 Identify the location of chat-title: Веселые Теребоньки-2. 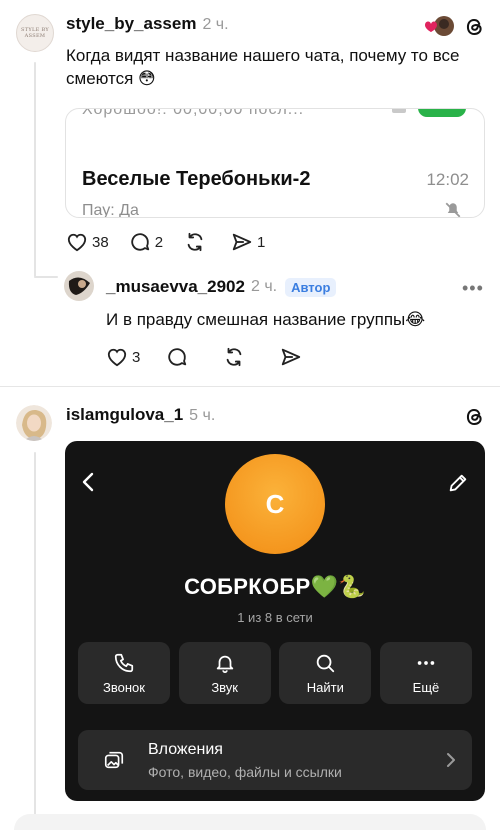
(196, 179).